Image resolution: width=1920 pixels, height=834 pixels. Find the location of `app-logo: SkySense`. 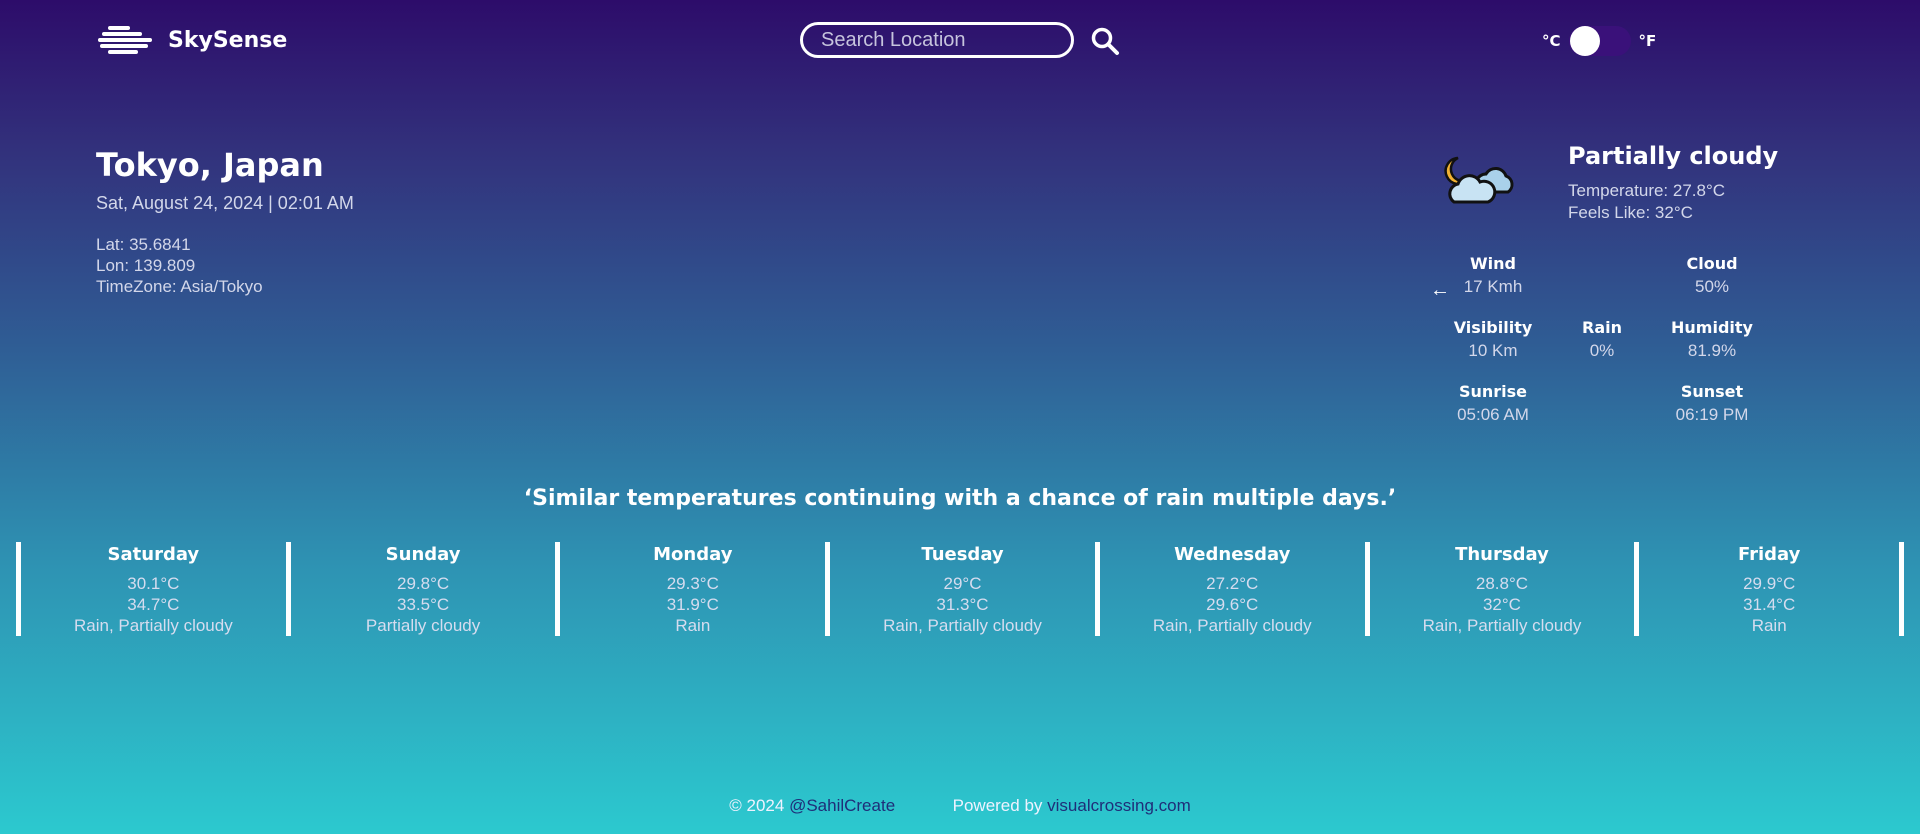

app-logo: SkySense is located at coordinates (192, 40).